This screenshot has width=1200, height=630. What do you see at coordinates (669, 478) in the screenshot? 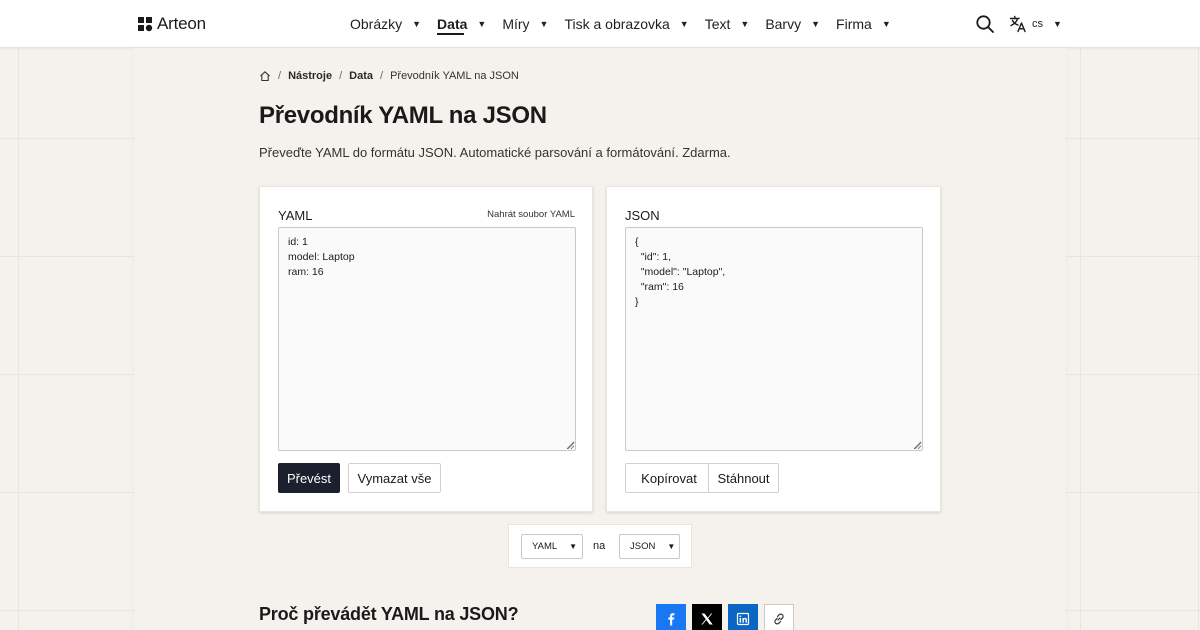
I see `copy-button: Kopírovat` at bounding box center [669, 478].